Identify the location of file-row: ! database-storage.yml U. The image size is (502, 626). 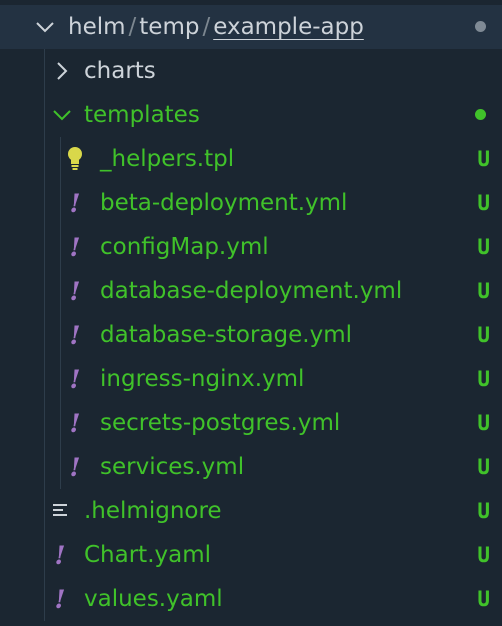
(251, 335).